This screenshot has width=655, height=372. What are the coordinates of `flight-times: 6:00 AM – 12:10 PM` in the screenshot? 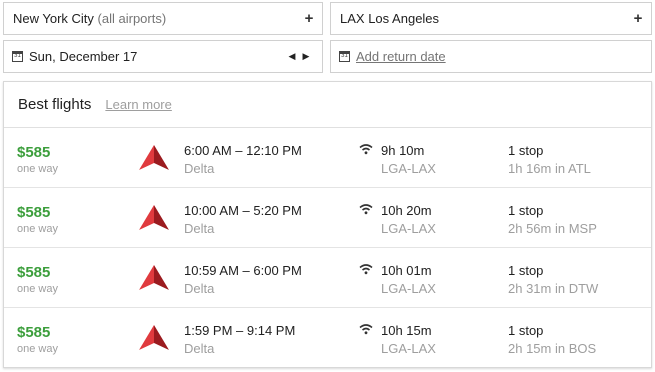 It's located at (243, 150).